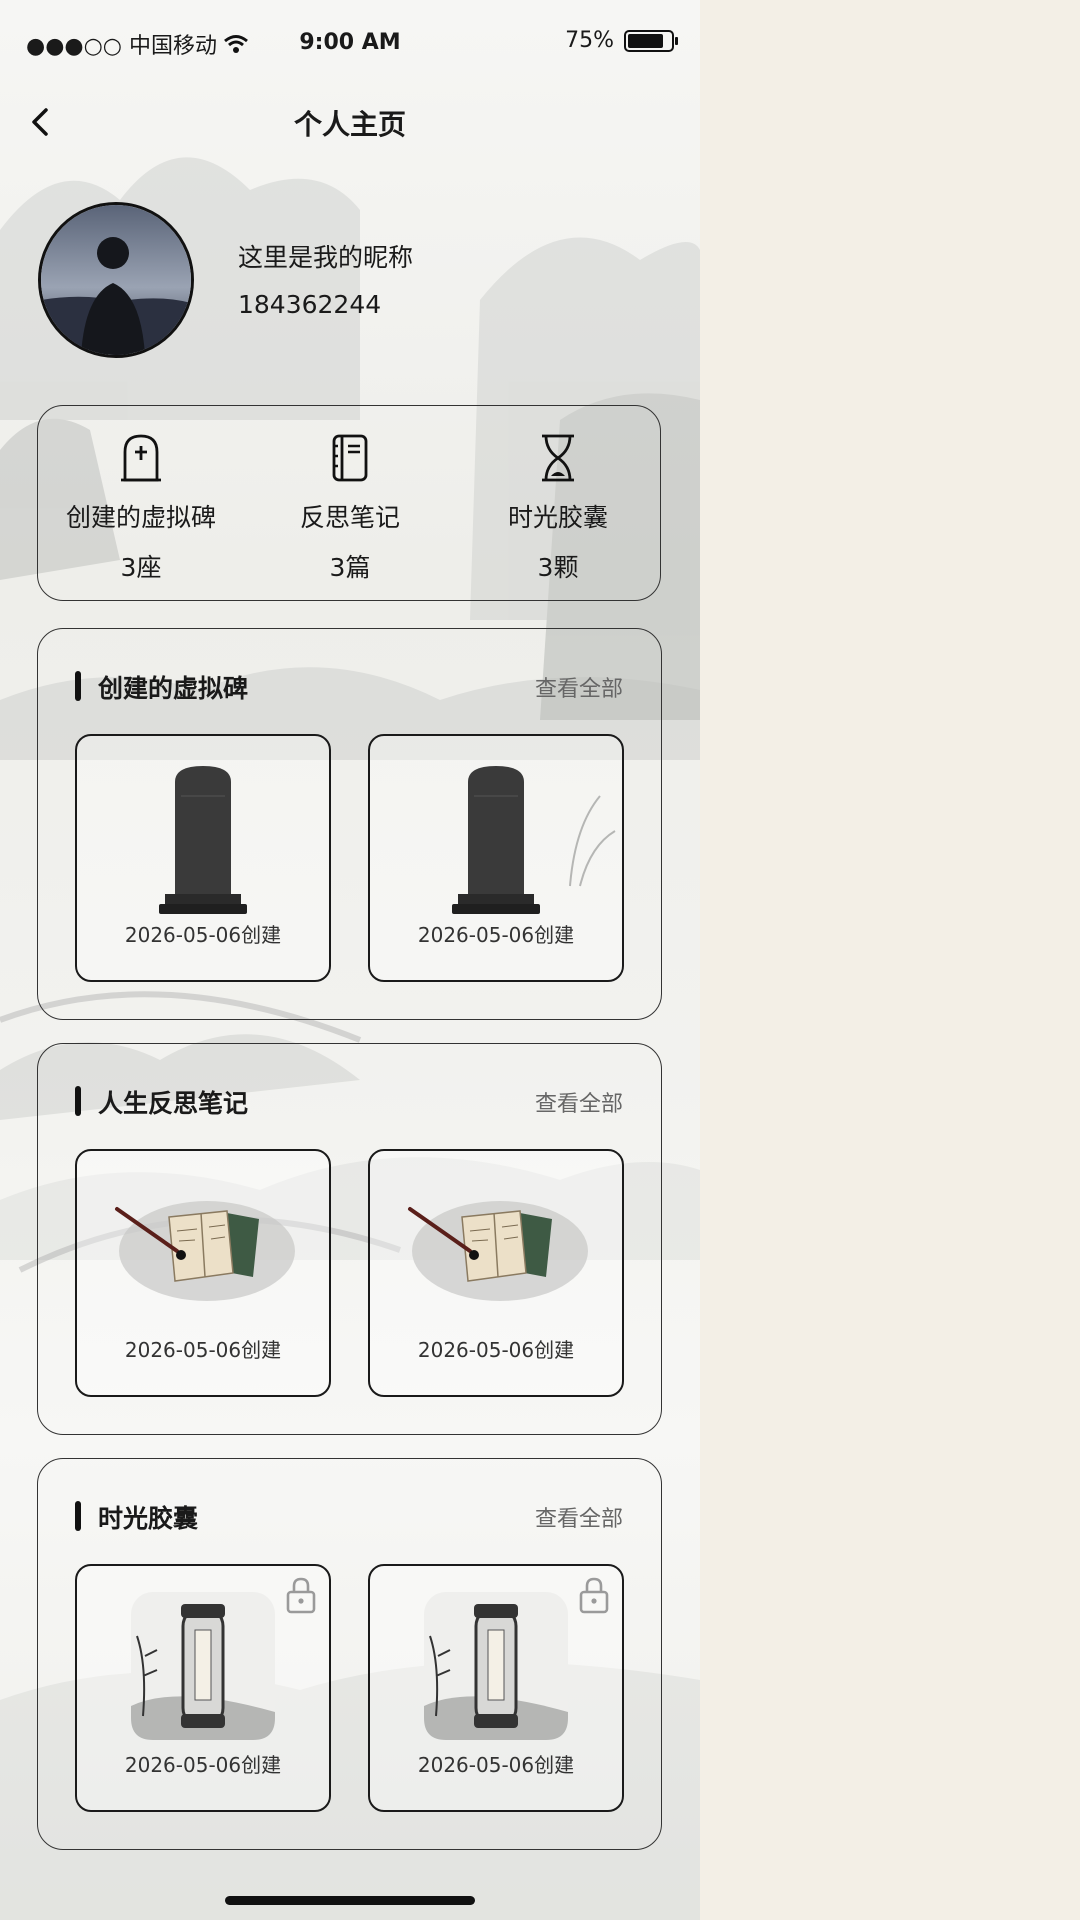 This screenshot has width=1080, height=1920. What do you see at coordinates (116, 280) in the screenshot?
I see `avatar` at bounding box center [116, 280].